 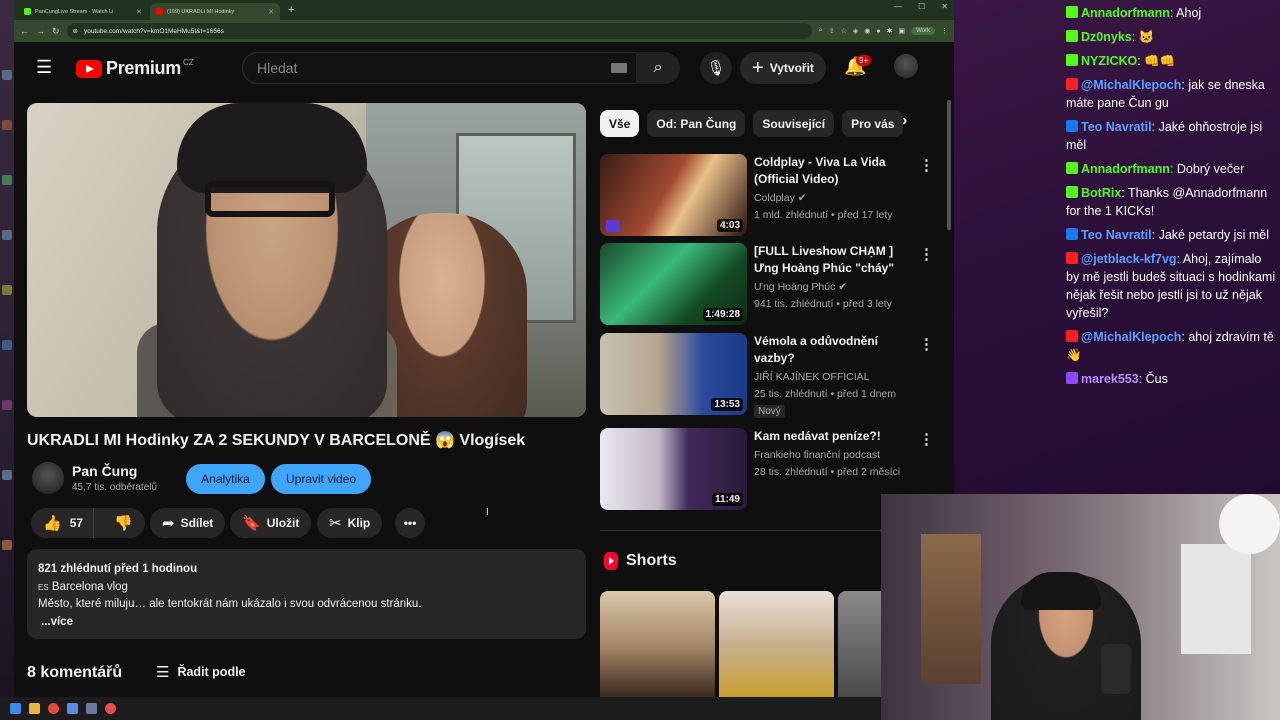 I want to click on close-window-icon: ✕, so click(x=944, y=6).